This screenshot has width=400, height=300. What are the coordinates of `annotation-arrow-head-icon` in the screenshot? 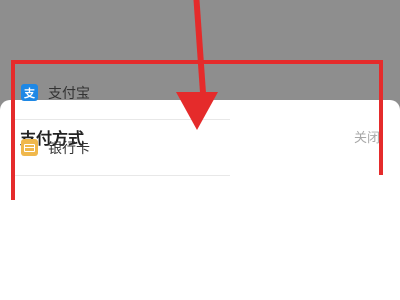 It's located at (197, 111).